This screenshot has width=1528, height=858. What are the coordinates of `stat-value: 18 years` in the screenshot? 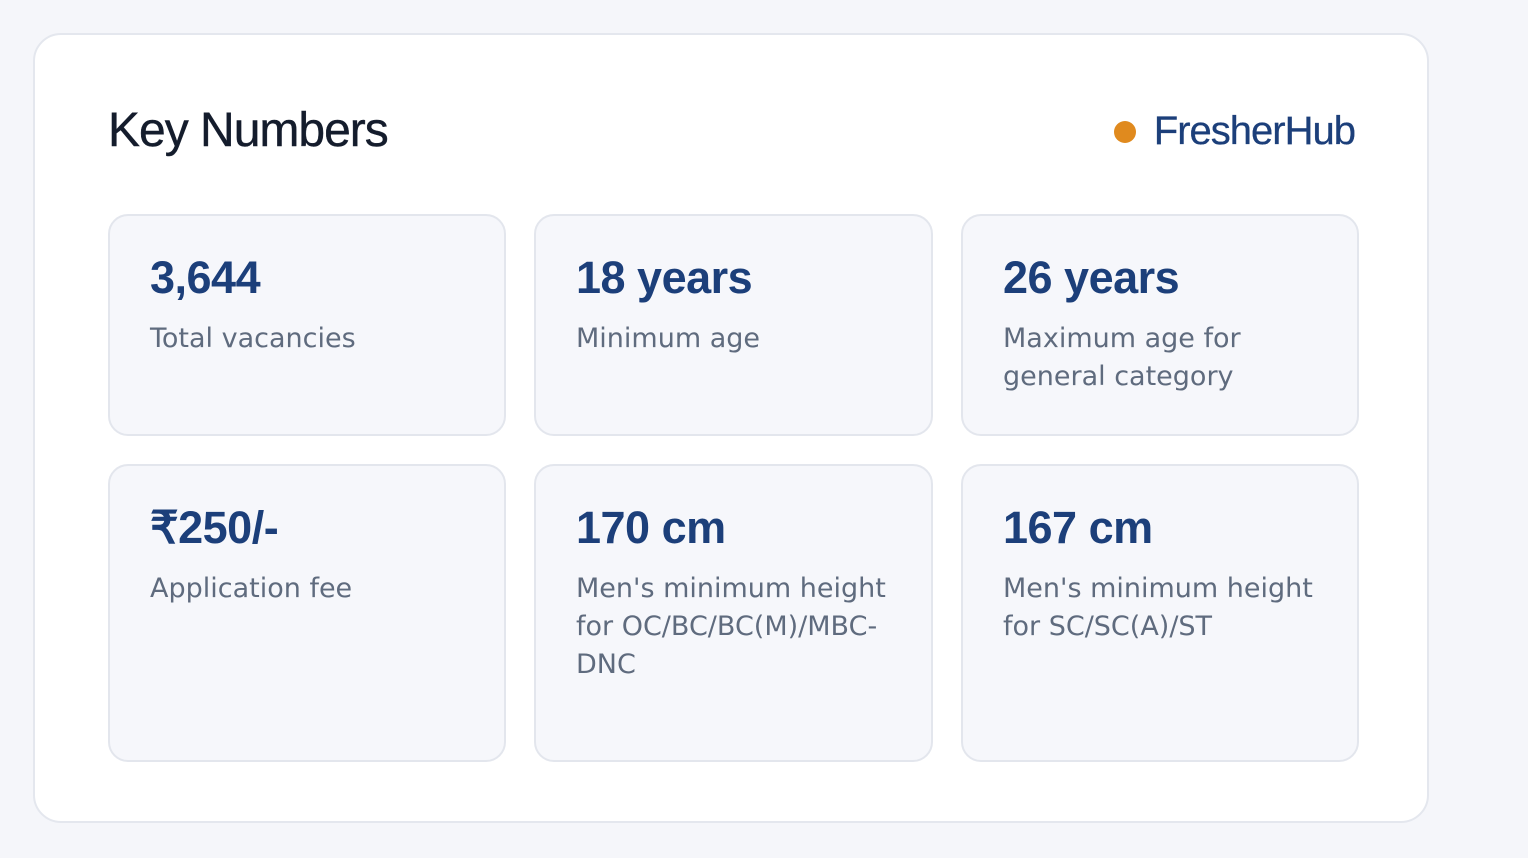 It's located at (664, 277).